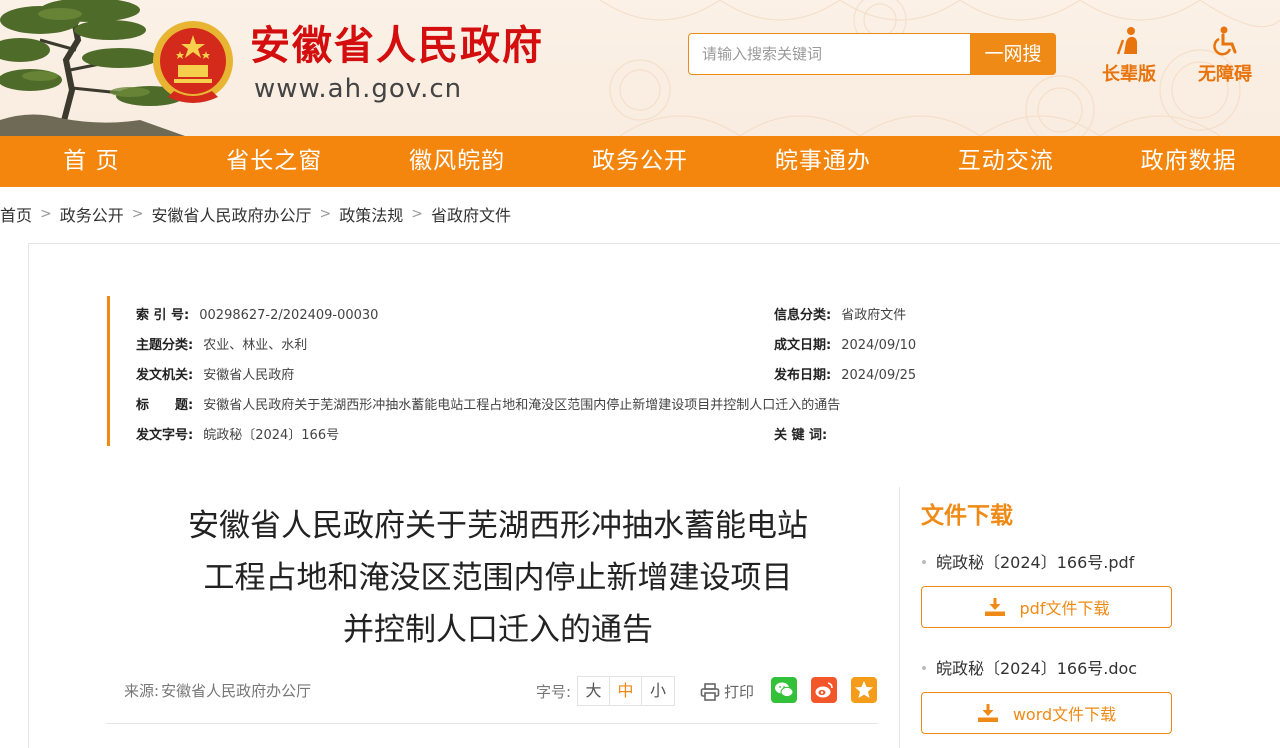 Image resolution: width=1280 pixels, height=748 pixels. I want to click on nav-item-gov-affairs: 政务公开, so click(640, 161).